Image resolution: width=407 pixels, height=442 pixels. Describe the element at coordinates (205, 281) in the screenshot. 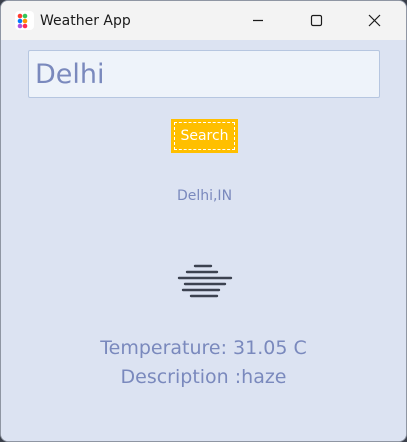

I see `haze-icon` at that location.